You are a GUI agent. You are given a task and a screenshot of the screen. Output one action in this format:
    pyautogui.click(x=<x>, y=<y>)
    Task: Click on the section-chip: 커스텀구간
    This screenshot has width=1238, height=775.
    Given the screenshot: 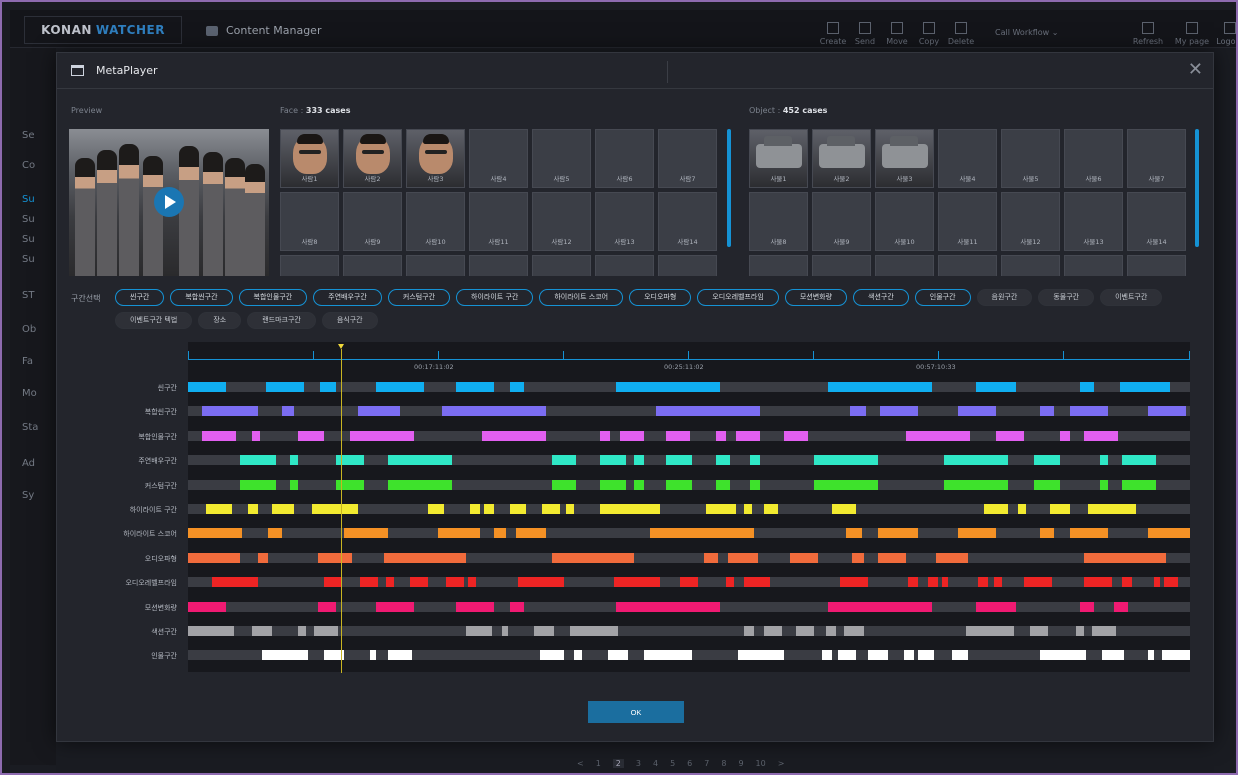 What is the action you would take?
    pyautogui.click(x=419, y=297)
    